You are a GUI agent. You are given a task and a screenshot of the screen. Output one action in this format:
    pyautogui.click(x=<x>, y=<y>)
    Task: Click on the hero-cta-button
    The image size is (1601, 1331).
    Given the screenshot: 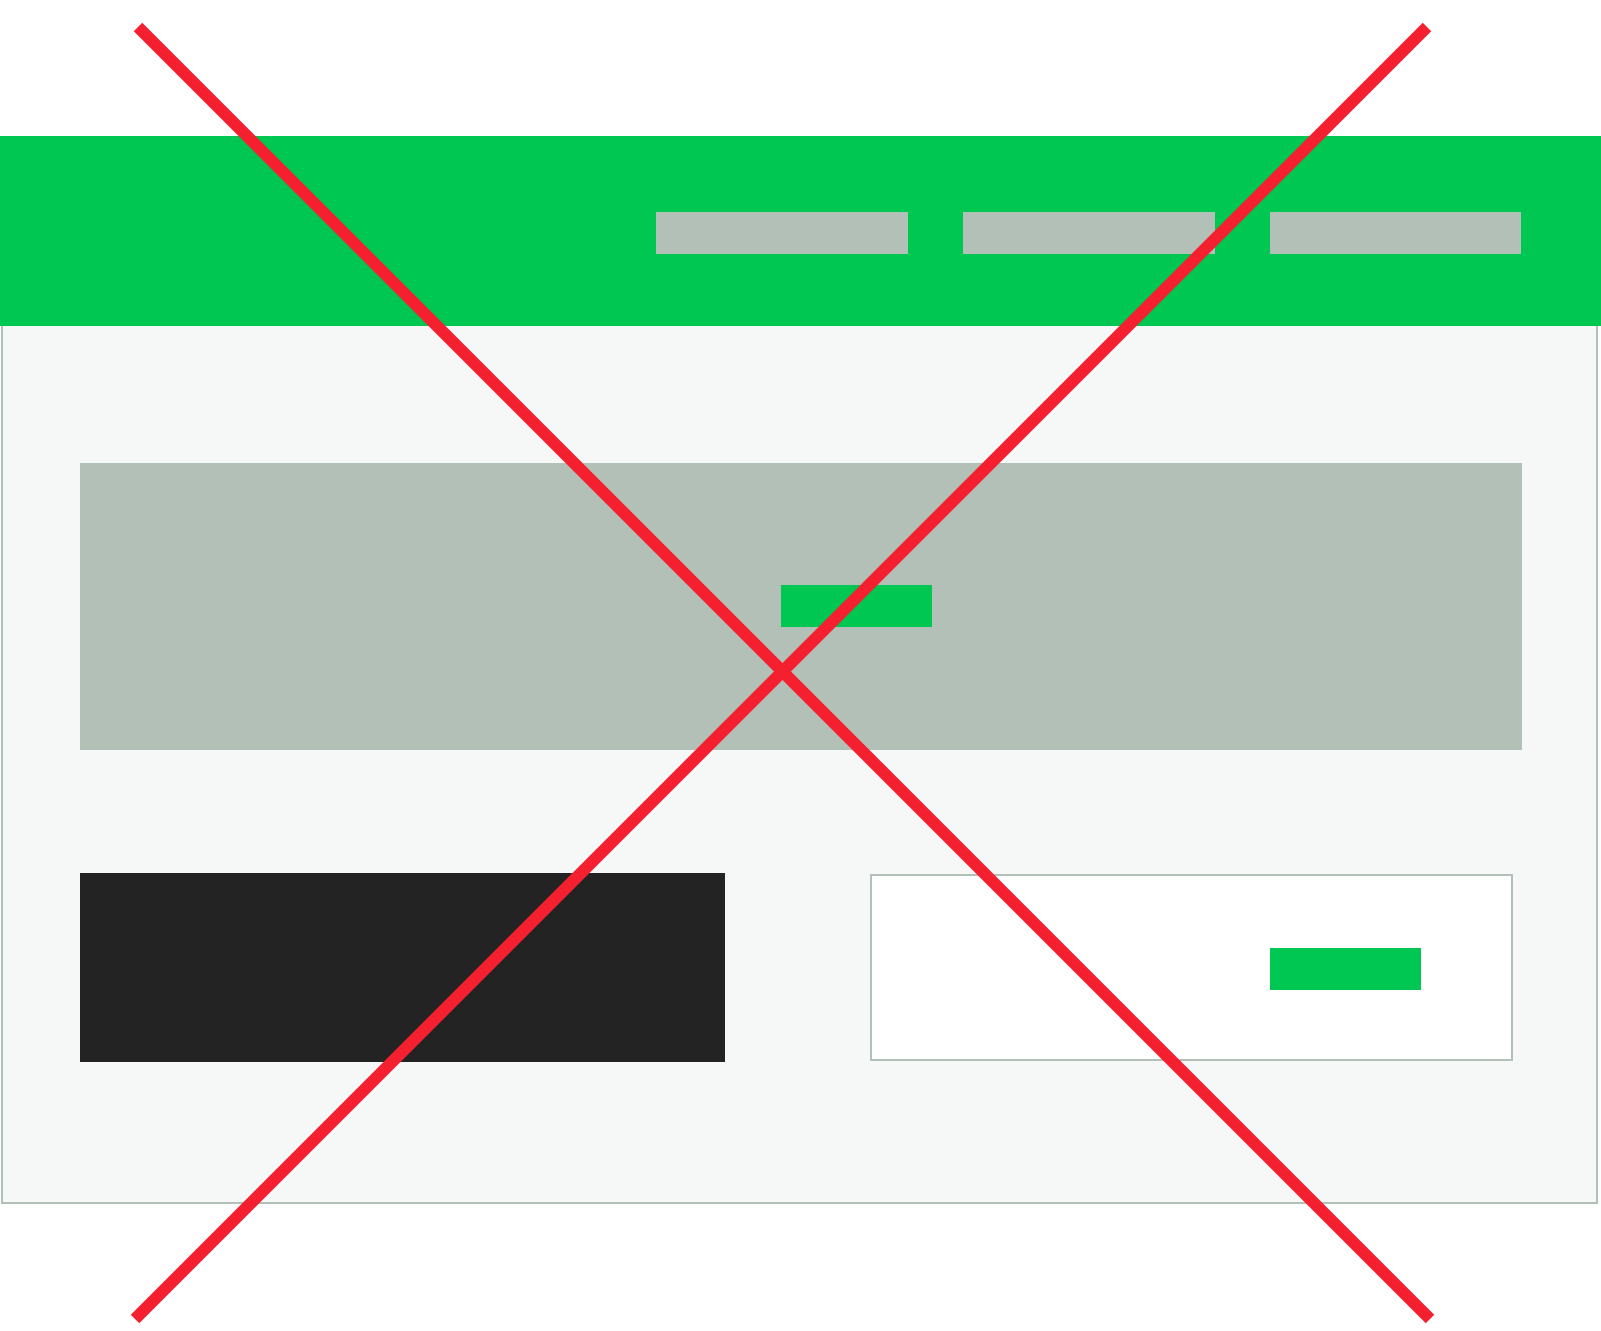 What is the action you would take?
    pyautogui.click(x=856, y=606)
    